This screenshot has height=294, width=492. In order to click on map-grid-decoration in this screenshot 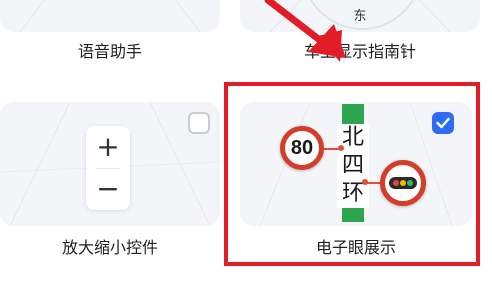, I will do `click(110, 16)`.